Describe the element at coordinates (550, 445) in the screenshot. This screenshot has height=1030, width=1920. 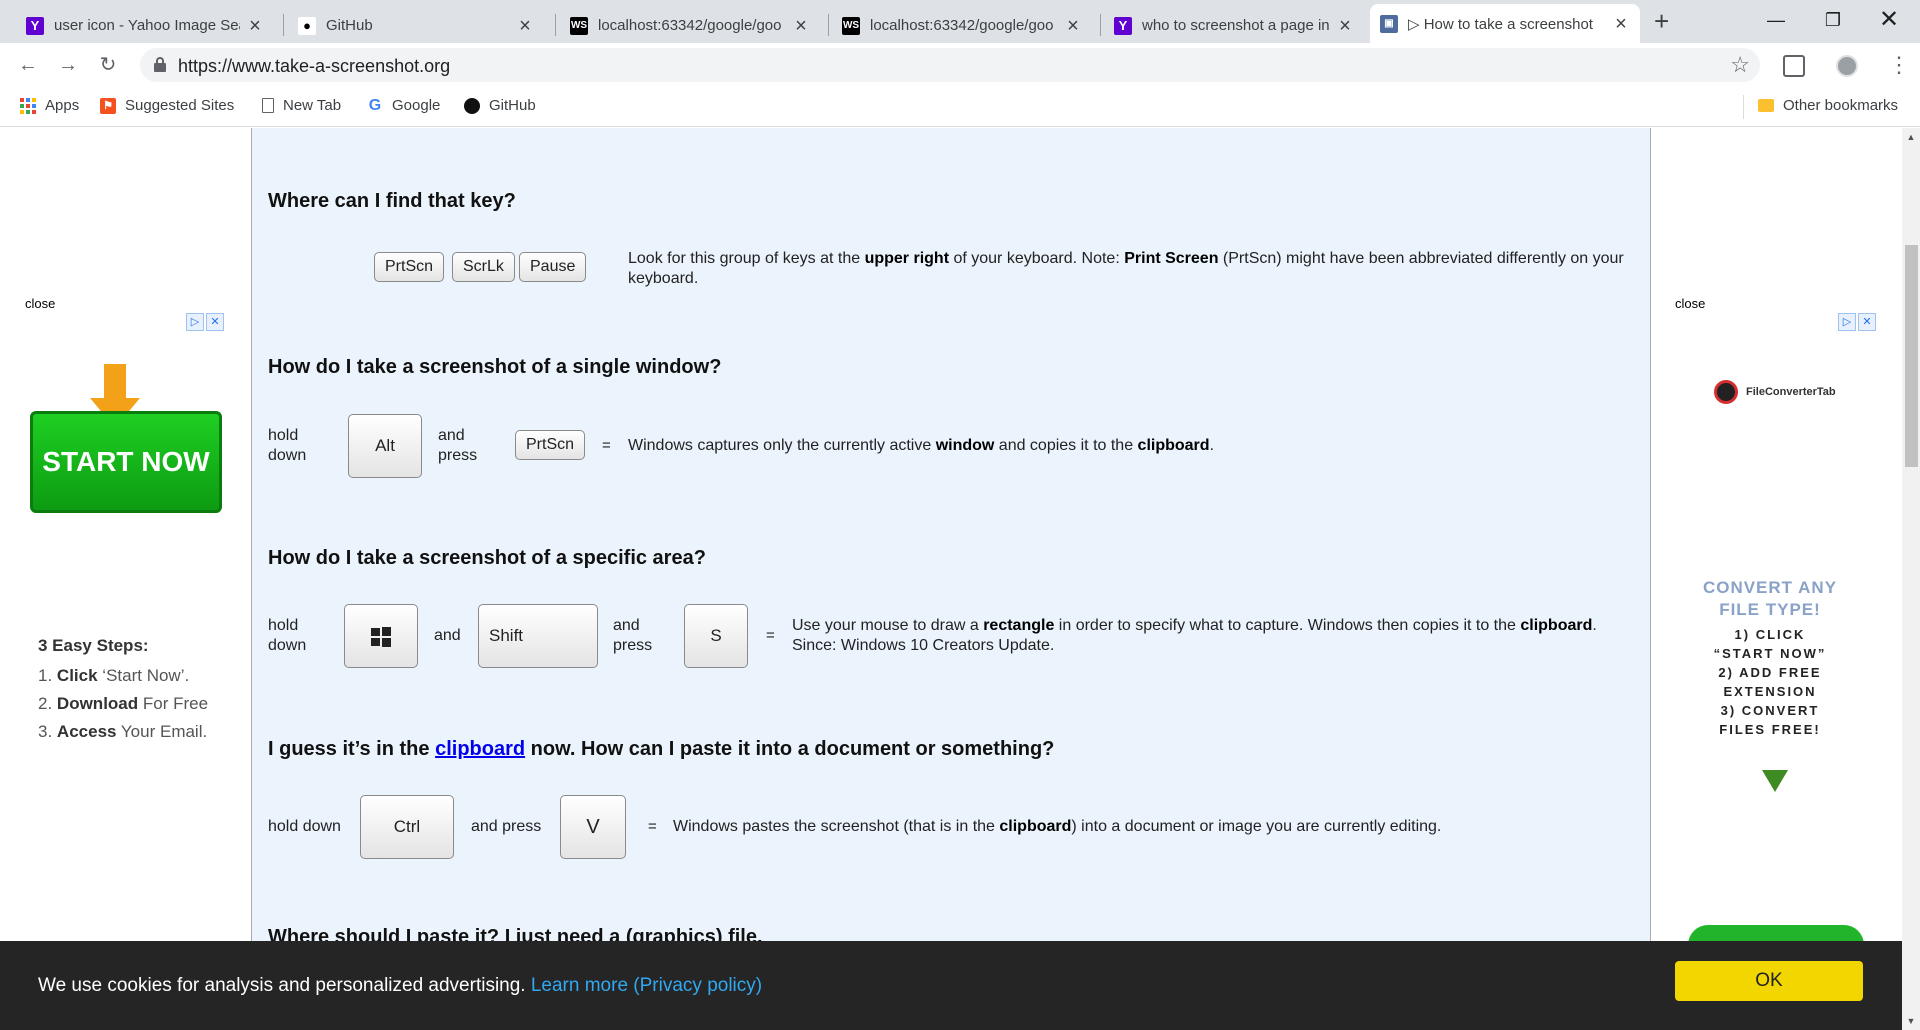
I see `key-prtscn: PrtScn` at that location.